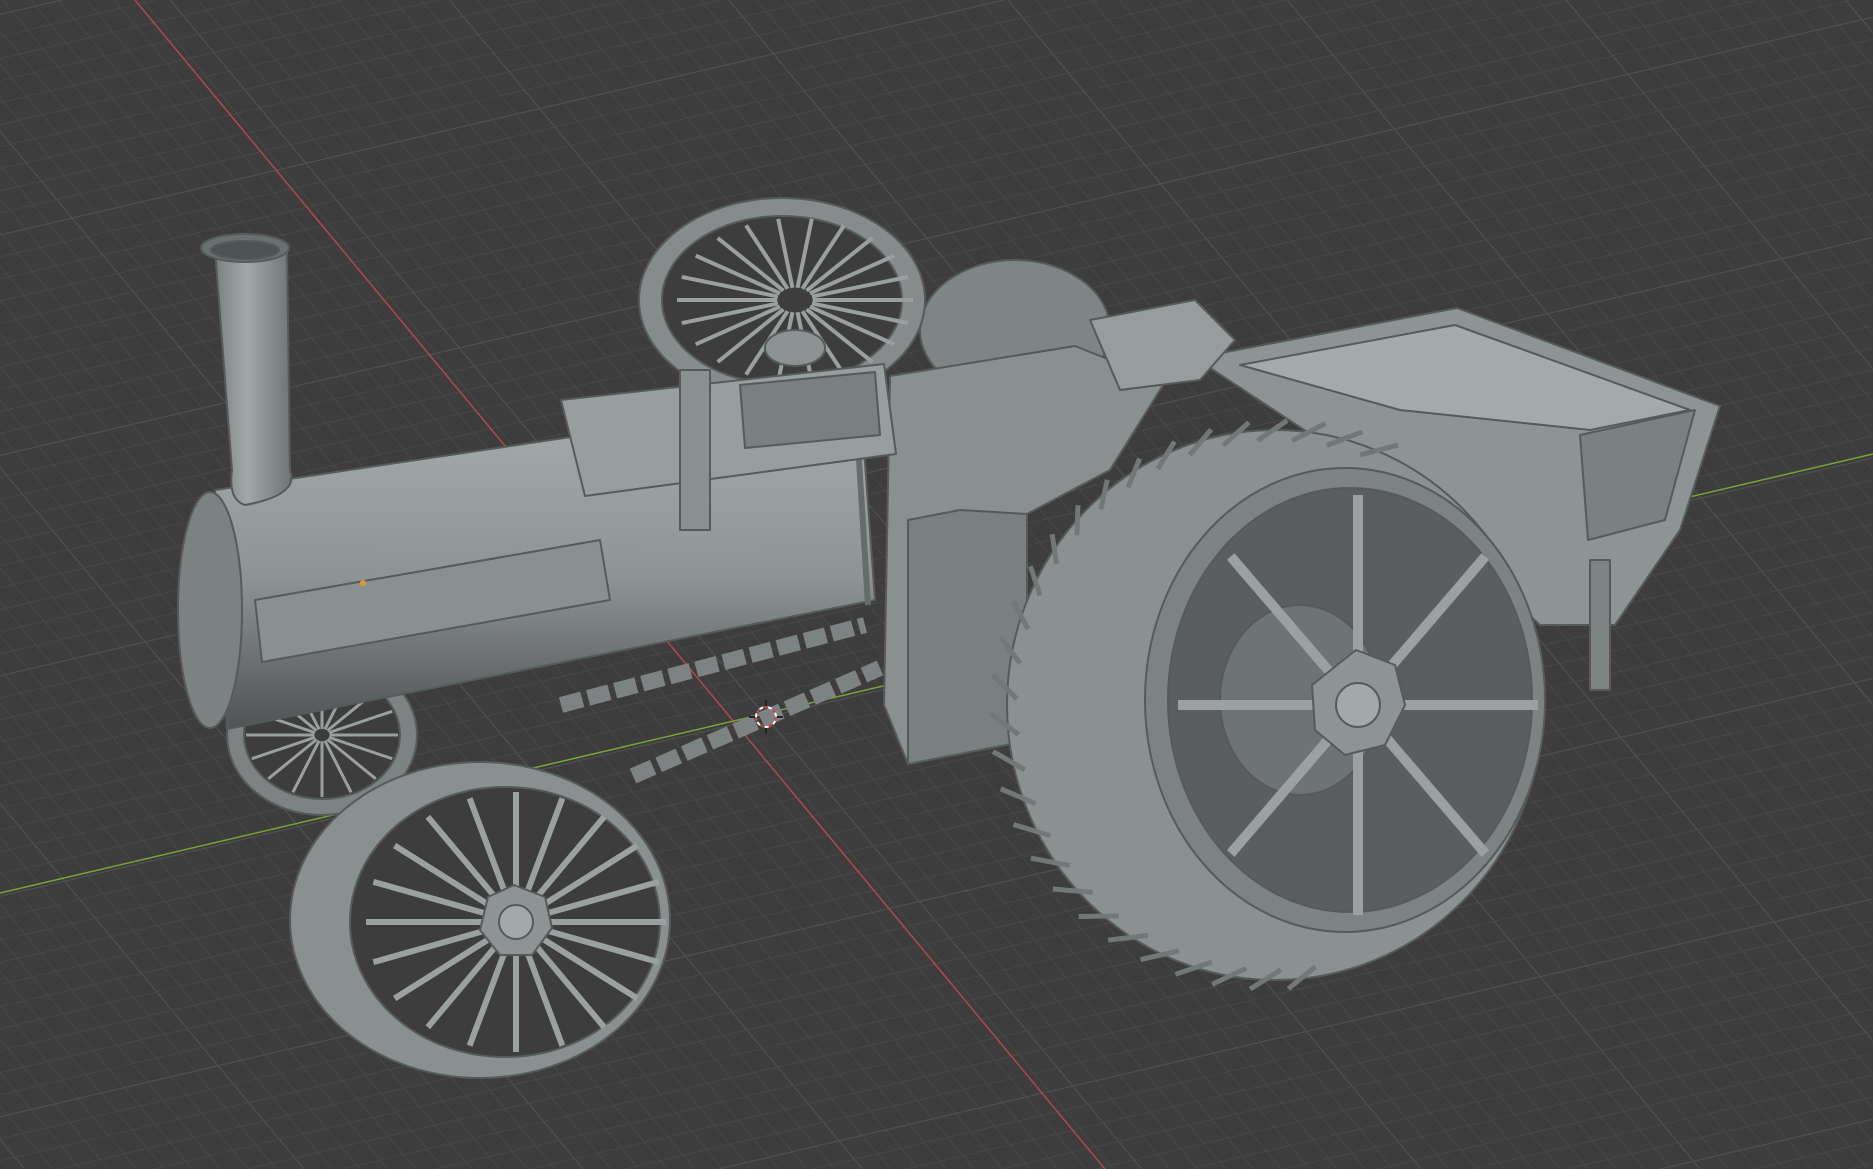 This screenshot has width=1873, height=1169. I want to click on object-origin-icon, so click(363, 583).